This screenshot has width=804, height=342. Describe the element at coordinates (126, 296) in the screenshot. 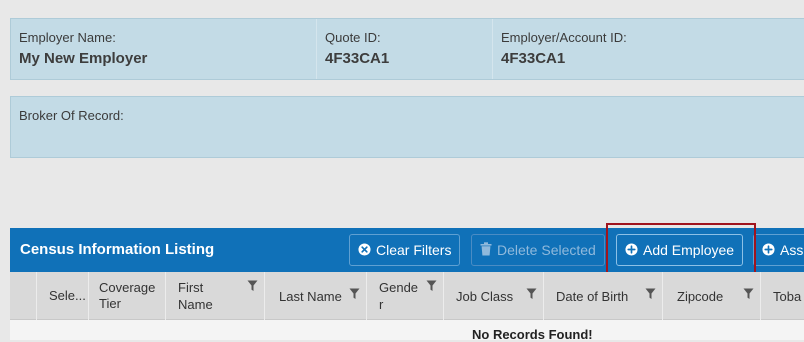

I see `col-coverage-tier: Coverage Tier` at that location.